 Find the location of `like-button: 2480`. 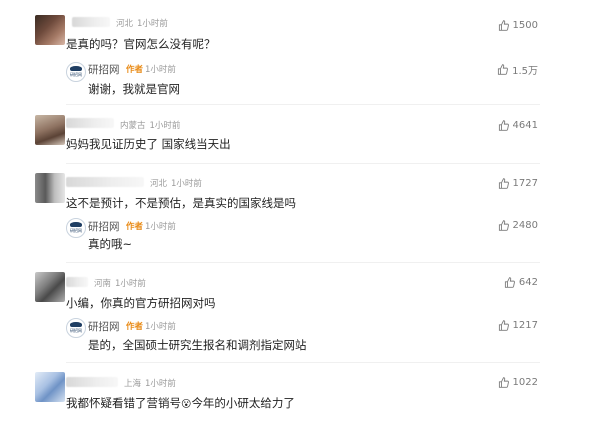

like-button: 2480 is located at coordinates (518, 225).